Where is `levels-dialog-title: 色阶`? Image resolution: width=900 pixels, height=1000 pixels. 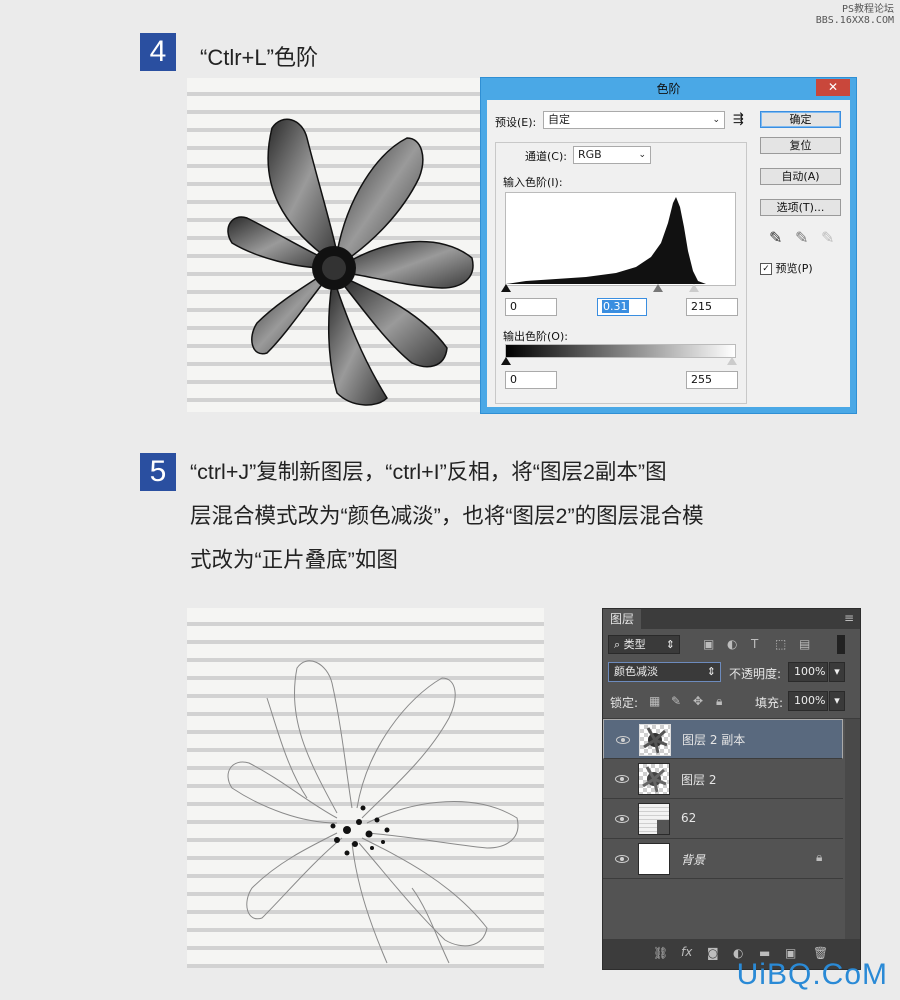
levels-dialog-title: 色阶 is located at coordinates (668, 89).